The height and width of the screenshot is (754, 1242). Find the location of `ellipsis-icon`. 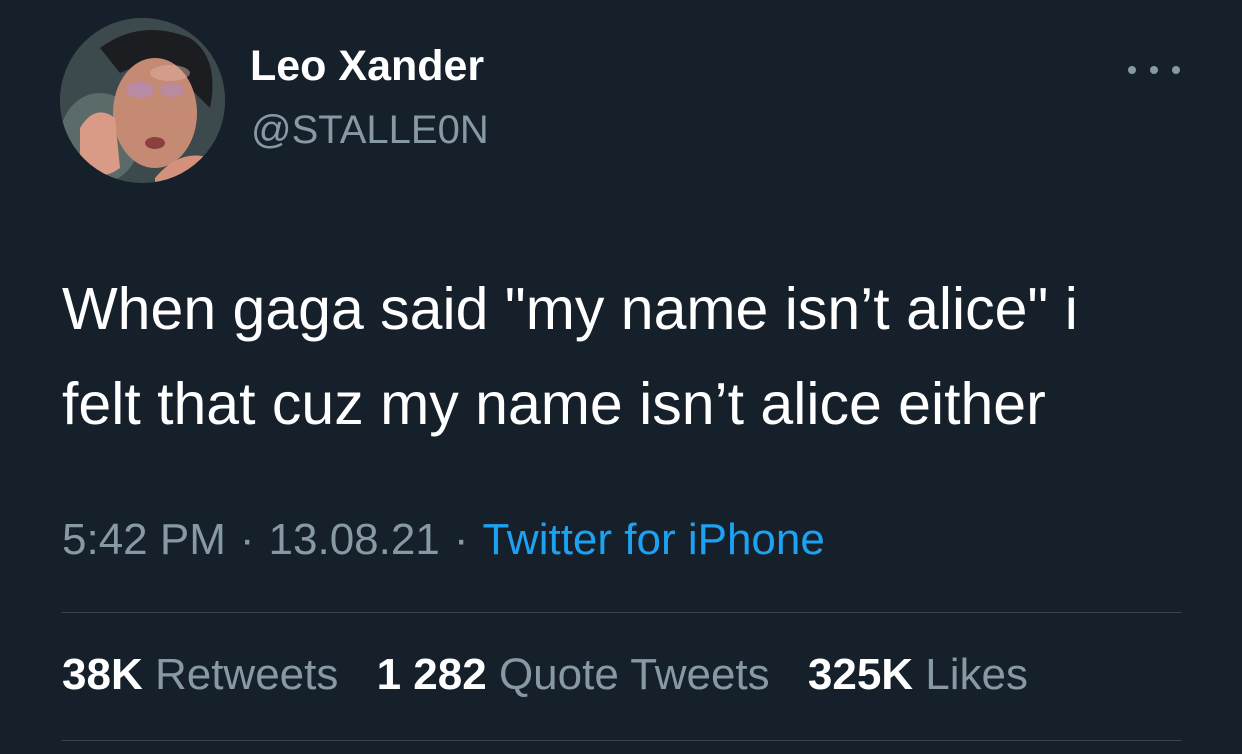

ellipsis-icon is located at coordinates (1154, 70).